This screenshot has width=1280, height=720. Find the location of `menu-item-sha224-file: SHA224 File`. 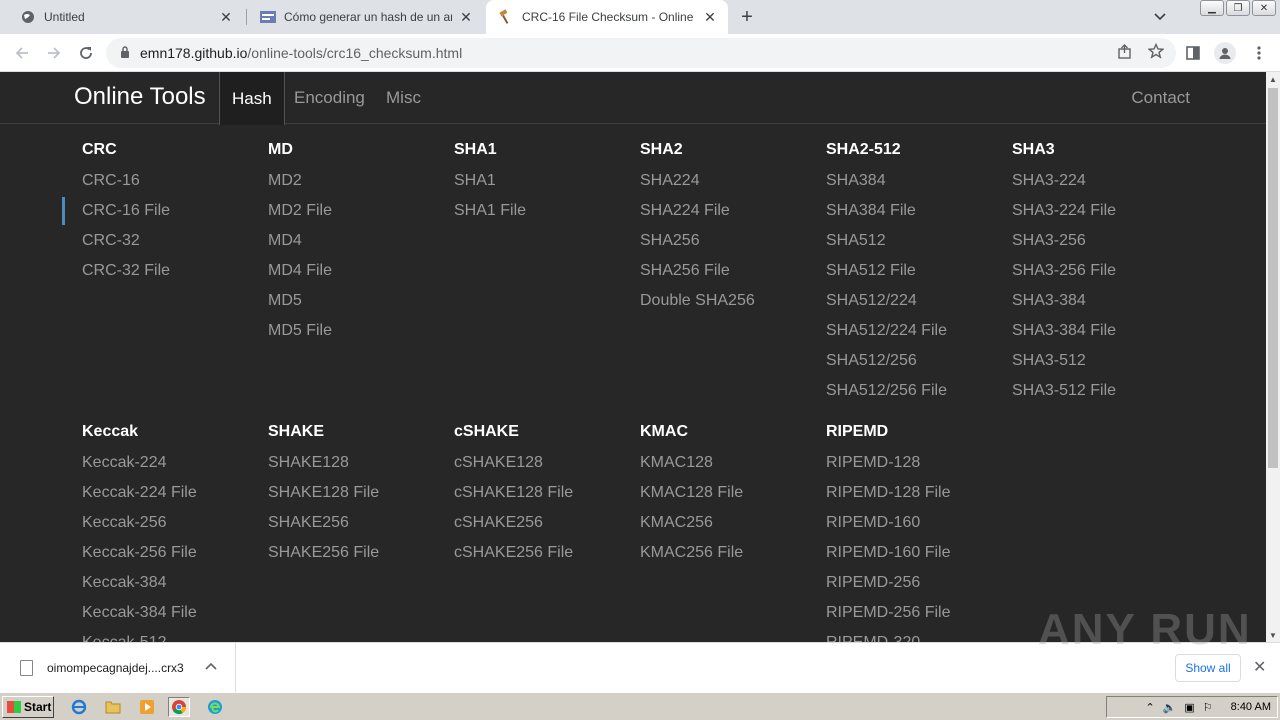

menu-item-sha224-file: SHA224 File is located at coordinates (733, 211).